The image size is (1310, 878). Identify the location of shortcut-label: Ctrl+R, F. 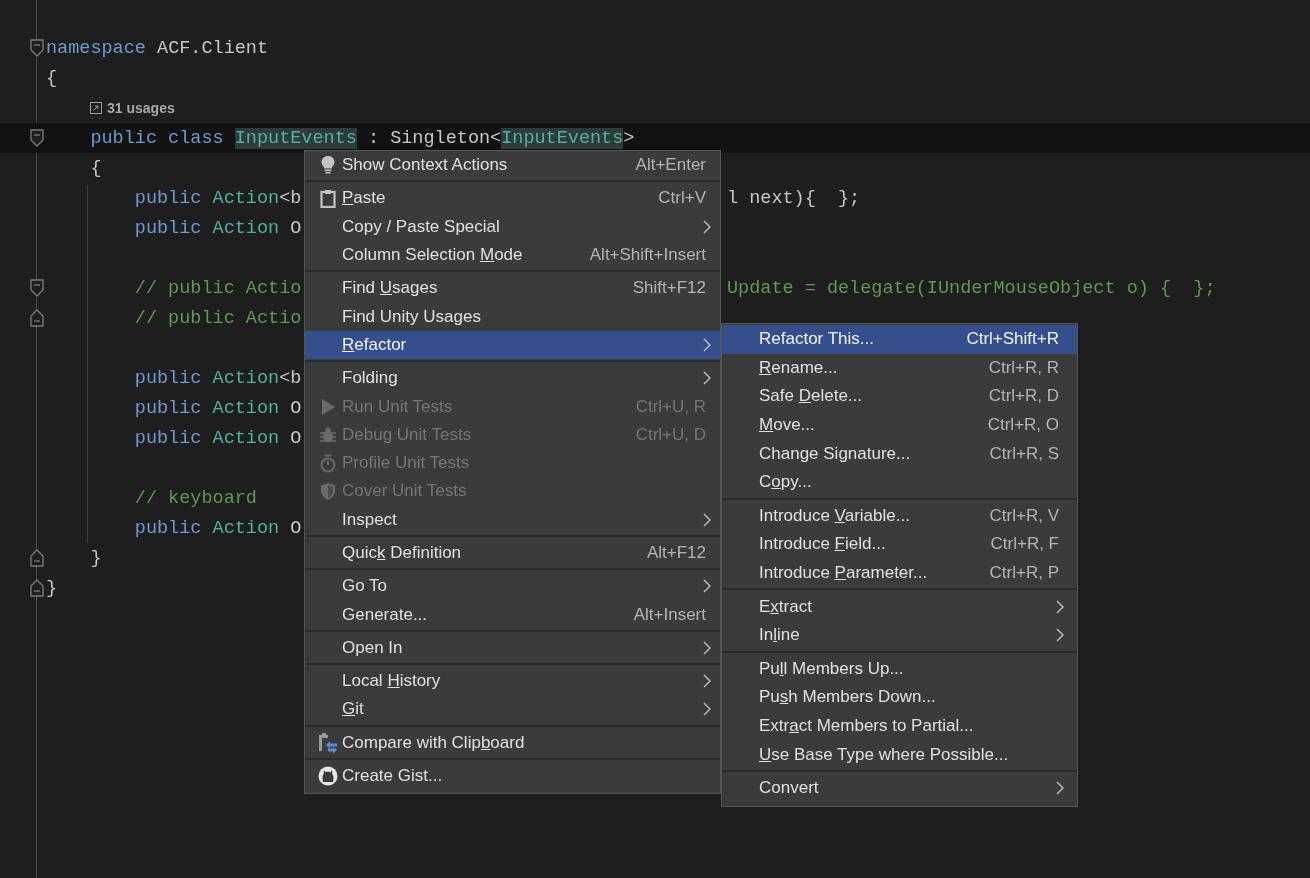
(1024, 544).